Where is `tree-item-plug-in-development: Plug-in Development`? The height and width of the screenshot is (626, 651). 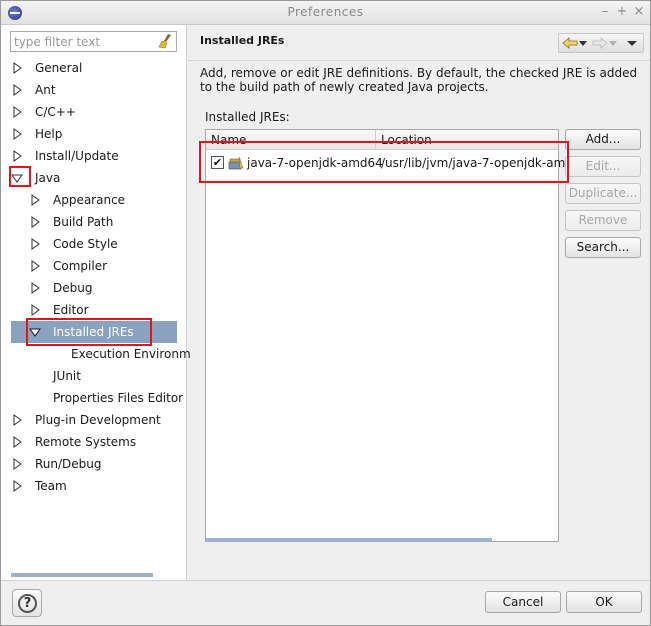 tree-item-plug-in-development: Plug-in Development is located at coordinates (94, 420).